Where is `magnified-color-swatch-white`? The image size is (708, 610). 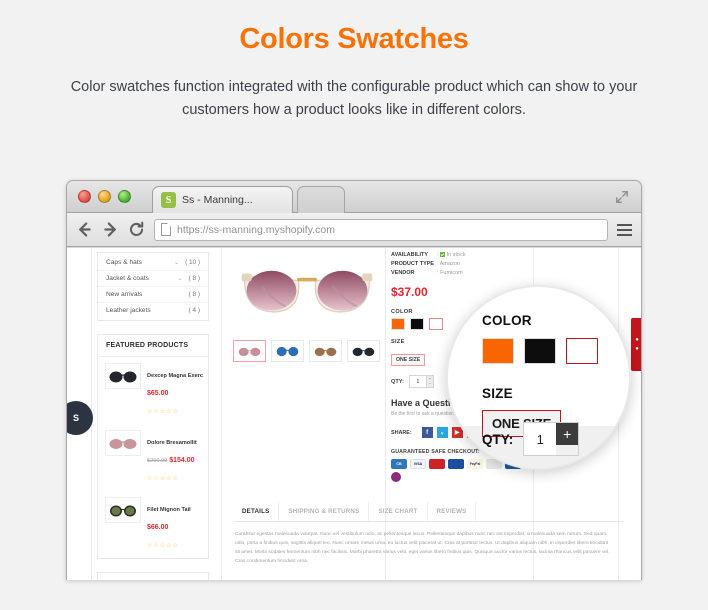
magnified-color-swatch-white is located at coordinates (582, 351).